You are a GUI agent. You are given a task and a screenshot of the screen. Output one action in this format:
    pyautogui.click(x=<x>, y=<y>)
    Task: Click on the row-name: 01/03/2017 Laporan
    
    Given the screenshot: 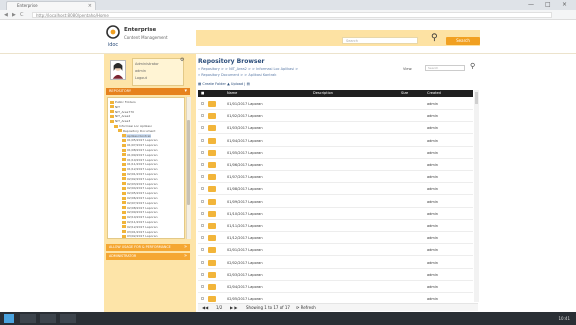 What is the action you would take?
    pyautogui.click(x=245, y=128)
    